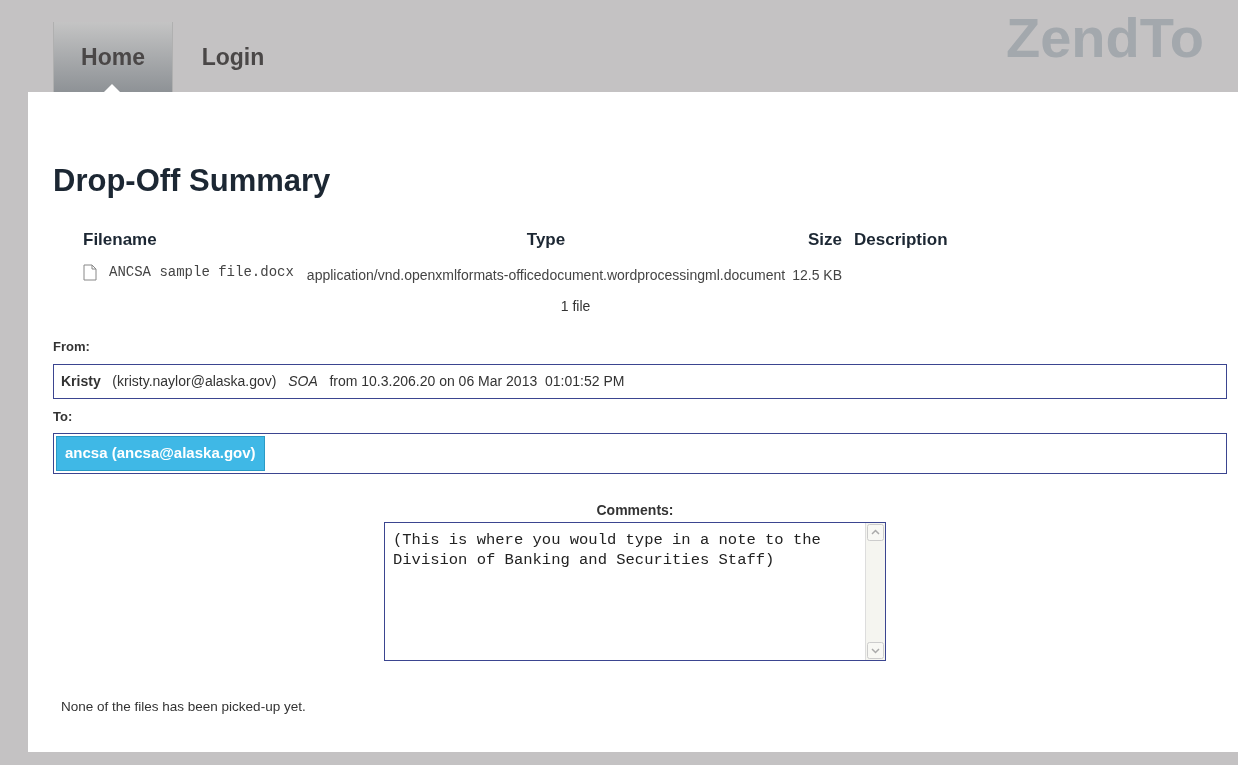 The width and height of the screenshot is (1238, 765). Describe the element at coordinates (90, 273) in the screenshot. I see `document-icon` at that location.